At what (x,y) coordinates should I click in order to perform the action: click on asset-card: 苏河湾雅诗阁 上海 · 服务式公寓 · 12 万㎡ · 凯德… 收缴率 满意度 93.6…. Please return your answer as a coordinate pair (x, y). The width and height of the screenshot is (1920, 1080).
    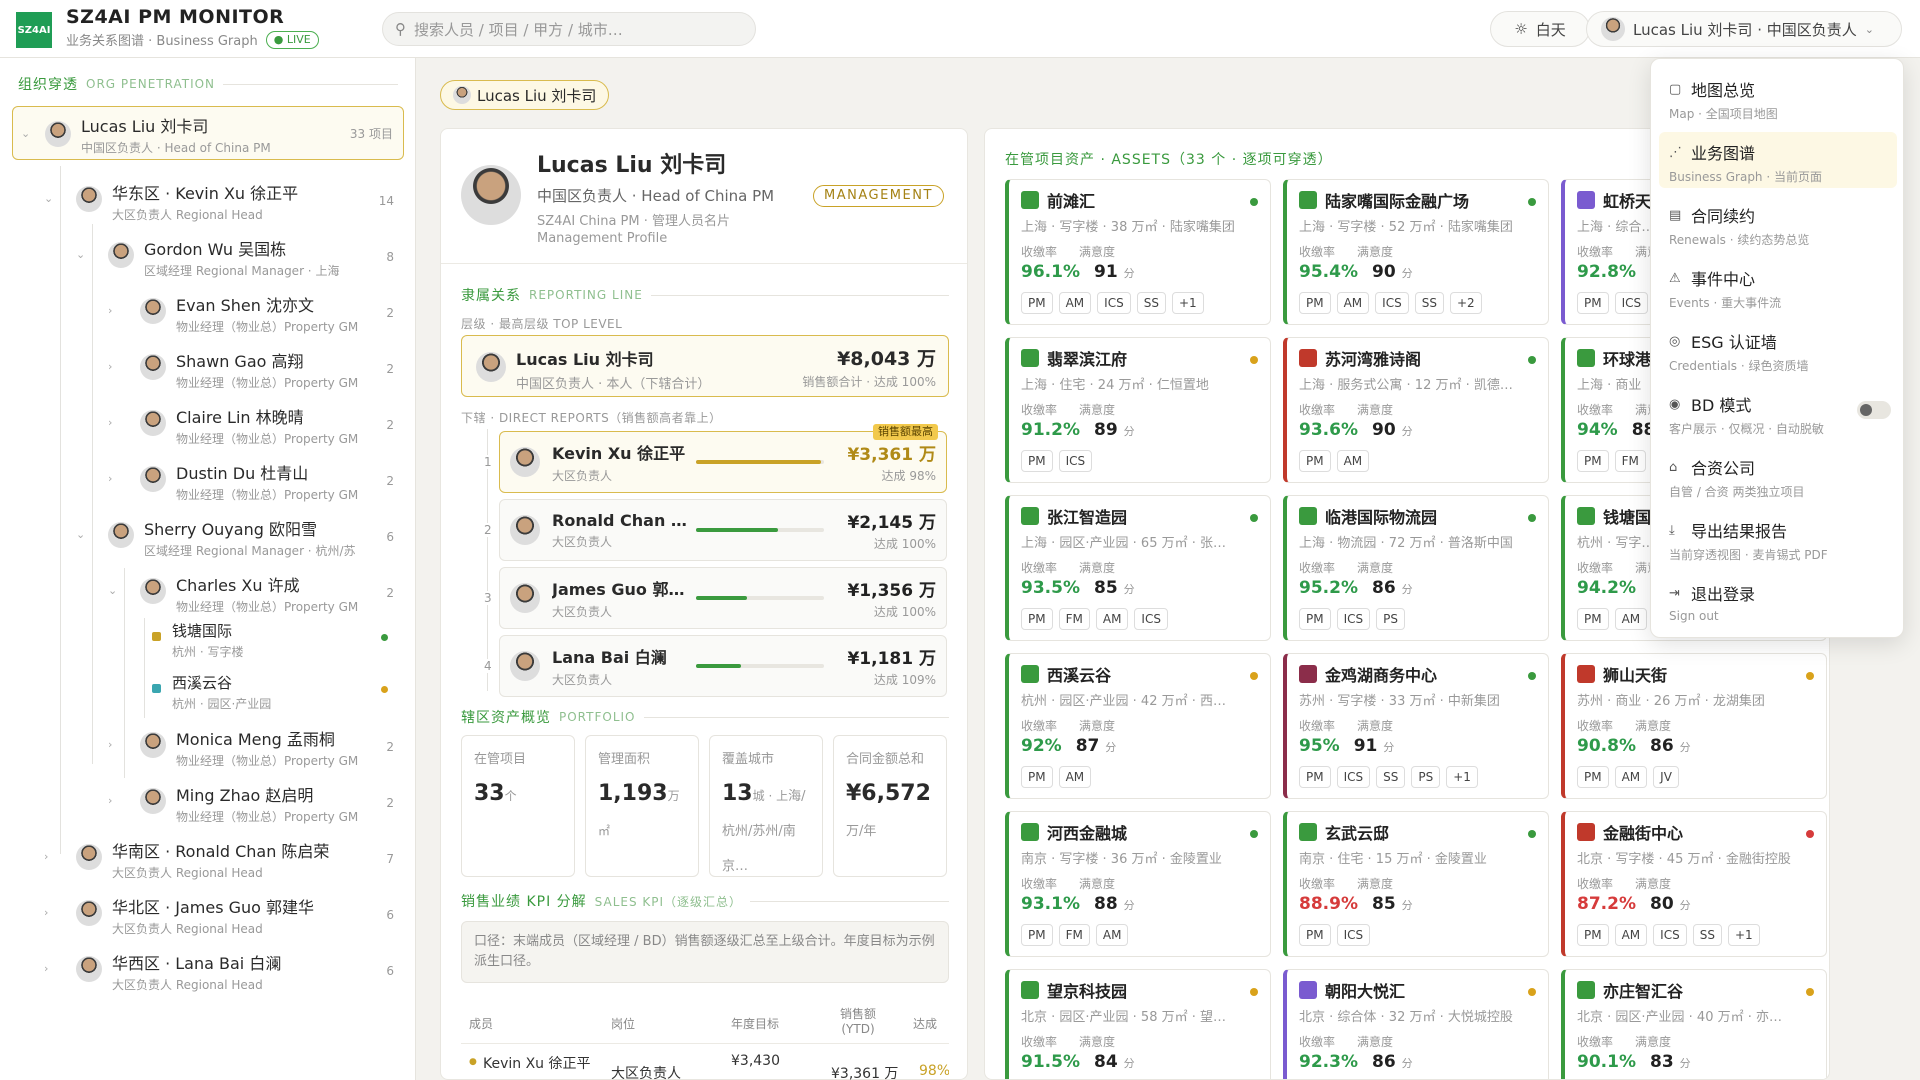
    Looking at the image, I should click on (1416, 410).